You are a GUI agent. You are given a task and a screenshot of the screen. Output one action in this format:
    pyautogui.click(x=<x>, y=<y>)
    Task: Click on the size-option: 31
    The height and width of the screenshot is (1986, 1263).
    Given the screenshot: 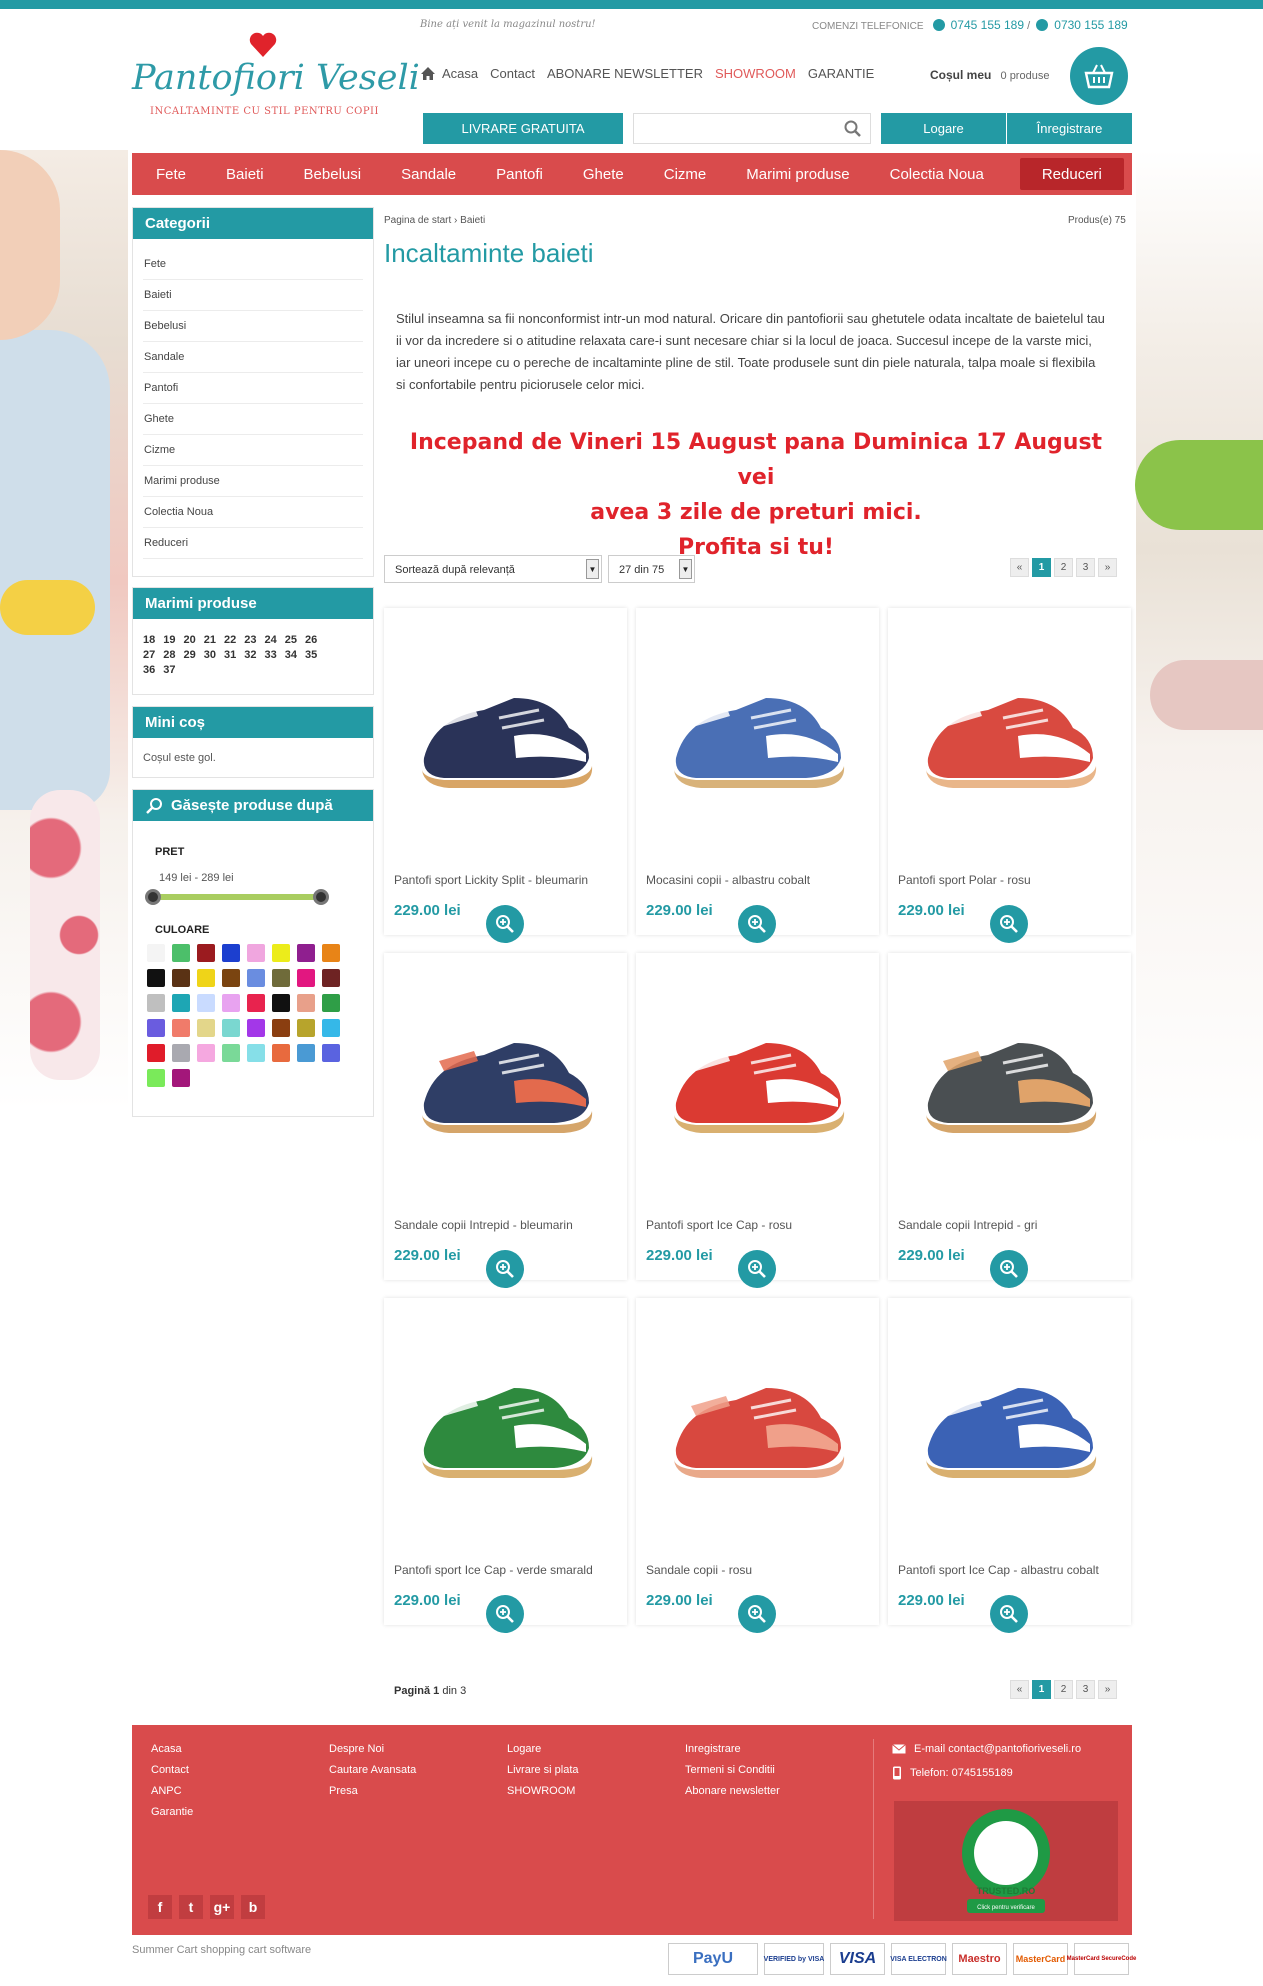 What is the action you would take?
    pyautogui.click(x=230, y=655)
    